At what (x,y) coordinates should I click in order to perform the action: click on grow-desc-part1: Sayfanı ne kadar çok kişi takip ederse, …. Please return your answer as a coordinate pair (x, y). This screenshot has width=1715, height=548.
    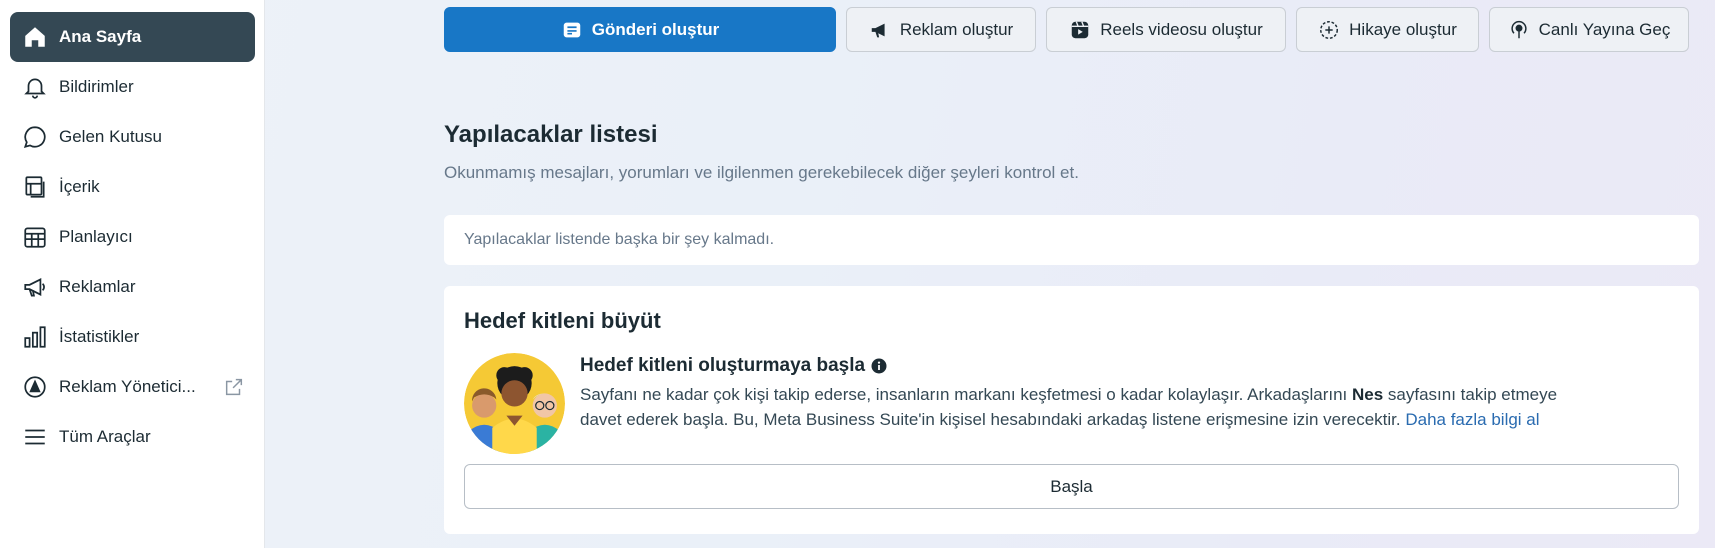
    Looking at the image, I should click on (966, 394).